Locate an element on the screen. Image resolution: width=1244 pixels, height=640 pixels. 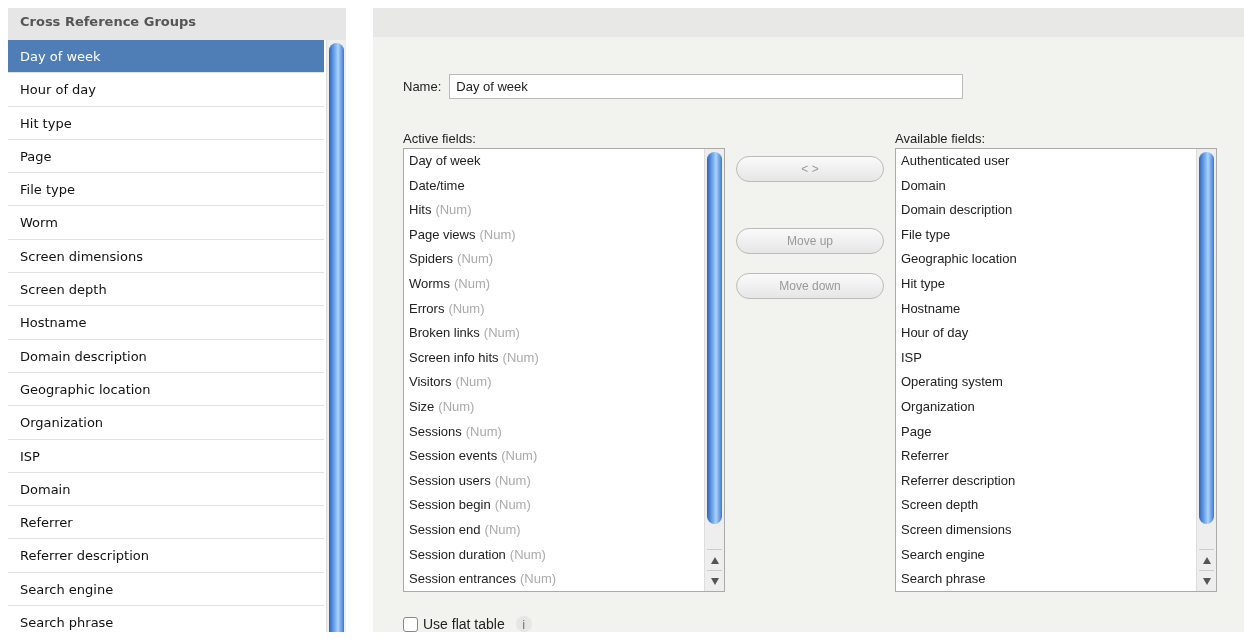
list-item: Errors is located at coordinates (427, 308).